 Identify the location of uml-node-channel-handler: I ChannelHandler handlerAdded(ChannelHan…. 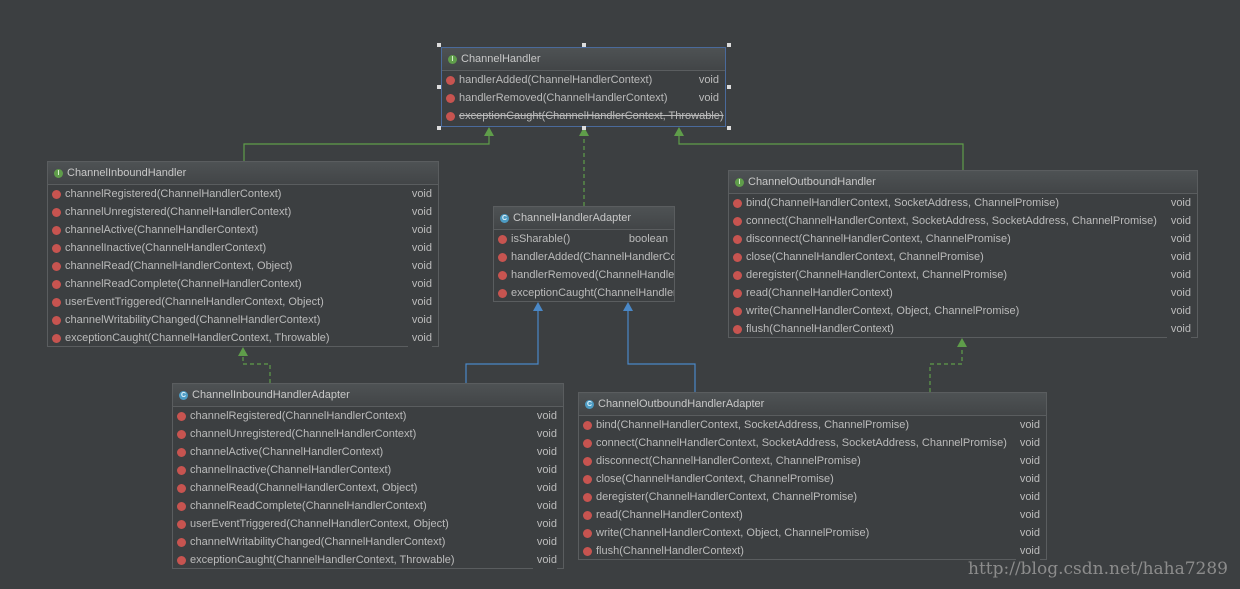
(583, 87).